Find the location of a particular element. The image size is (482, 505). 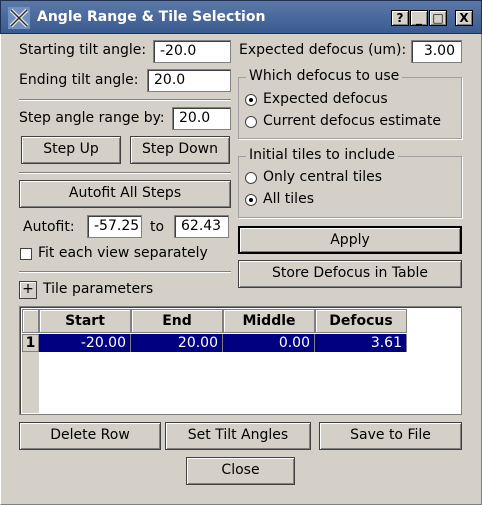

ending-tilt-input: 20.0 is located at coordinates (189, 80).